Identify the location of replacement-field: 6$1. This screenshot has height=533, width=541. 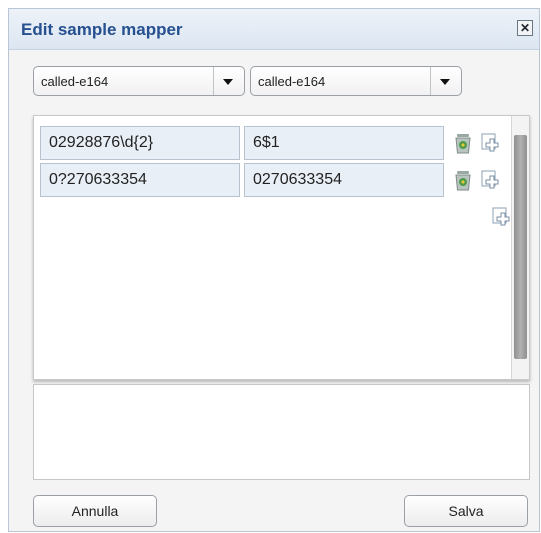
(344, 143).